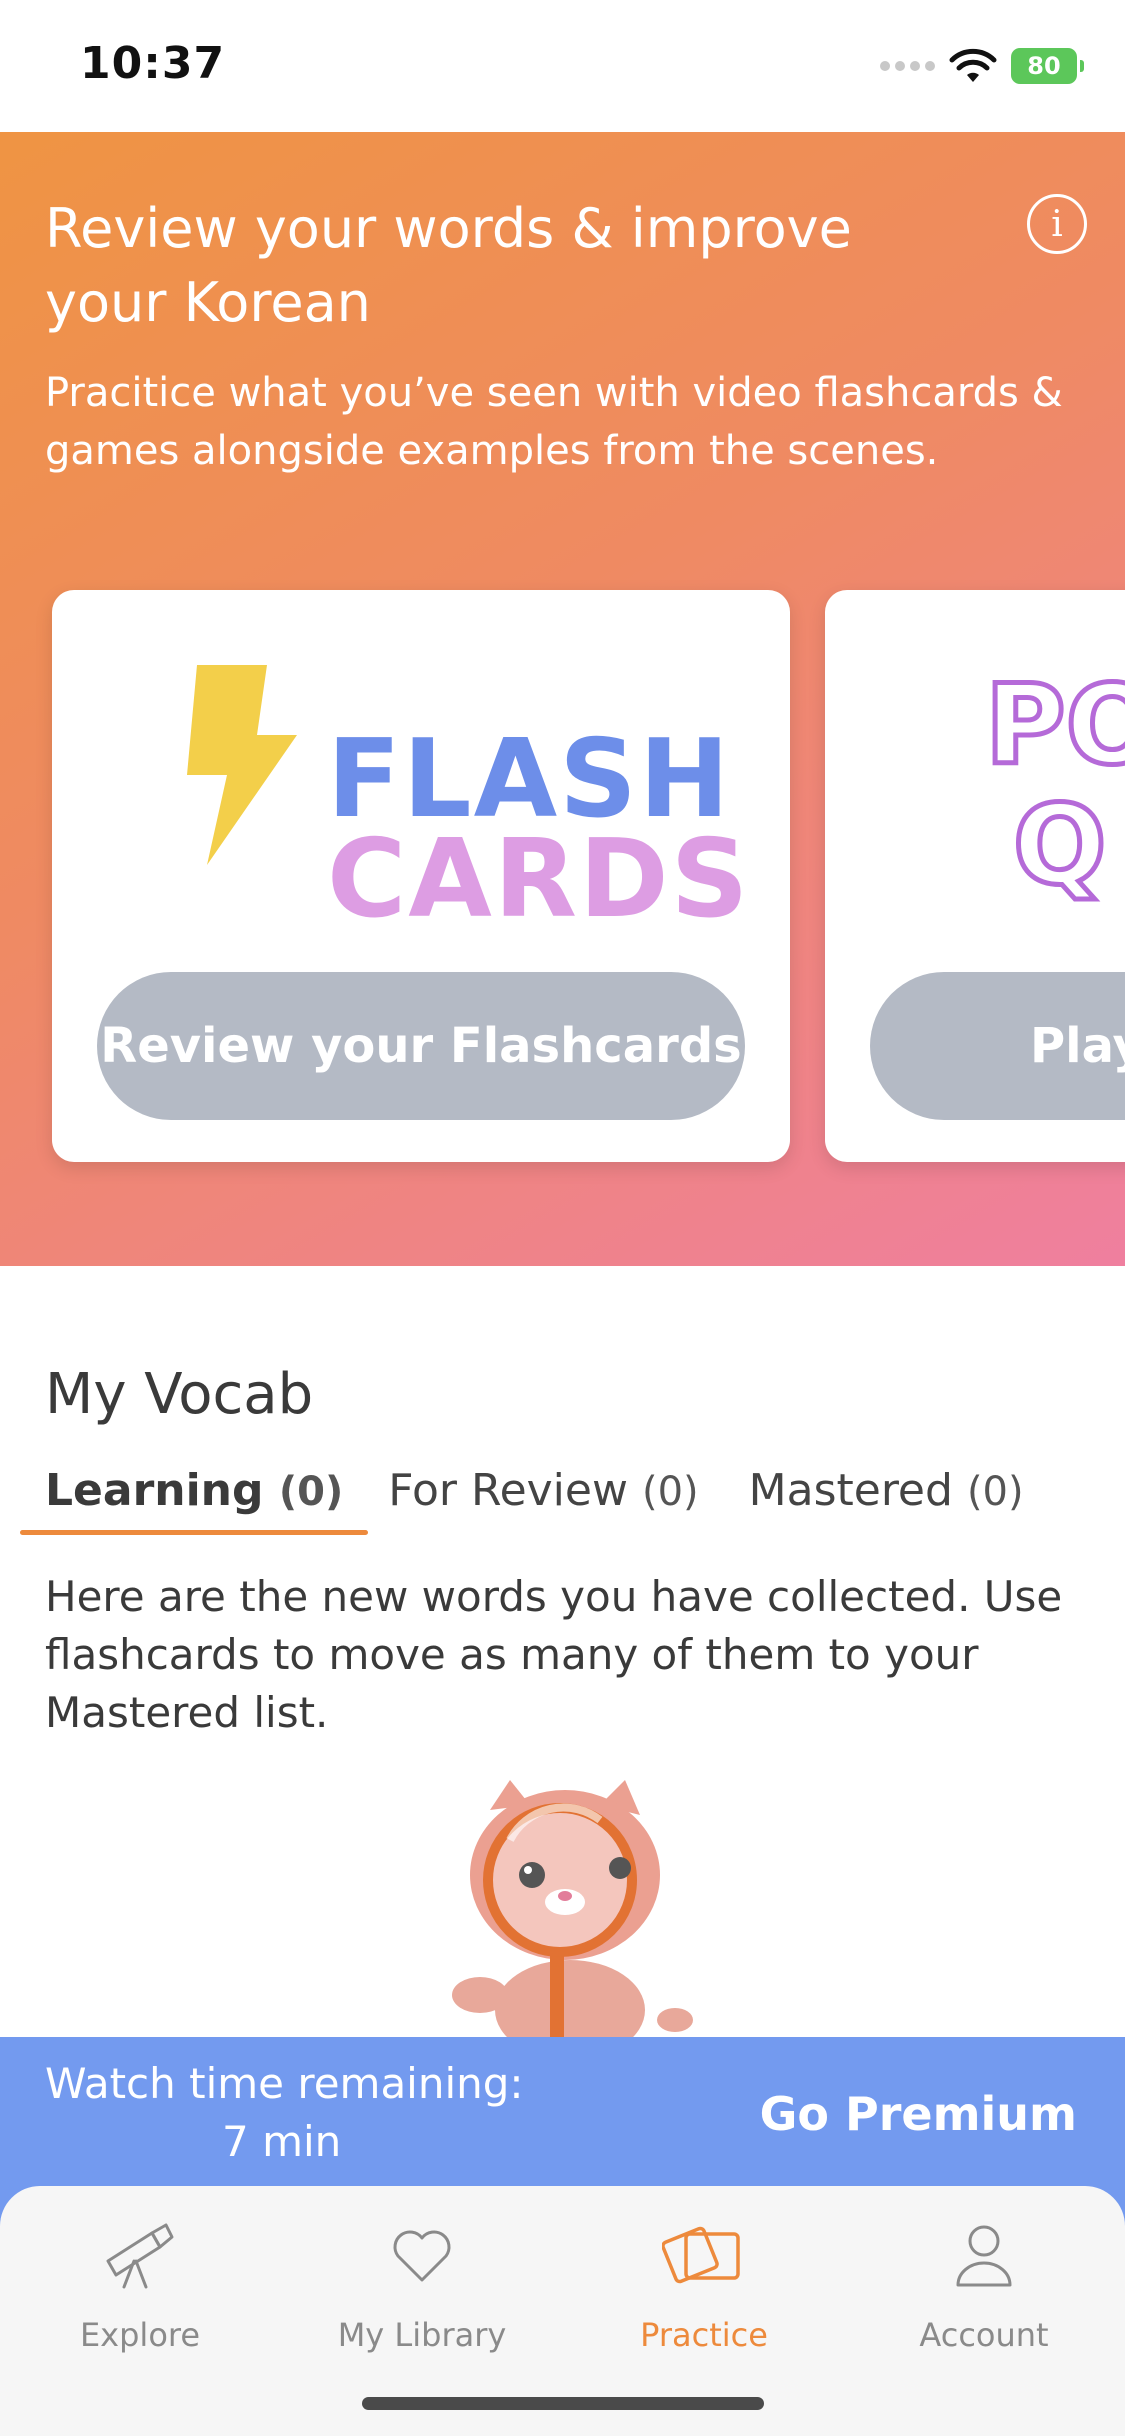 The width and height of the screenshot is (1125, 2436). What do you see at coordinates (422, 2256) in the screenshot?
I see `heart-icon` at bounding box center [422, 2256].